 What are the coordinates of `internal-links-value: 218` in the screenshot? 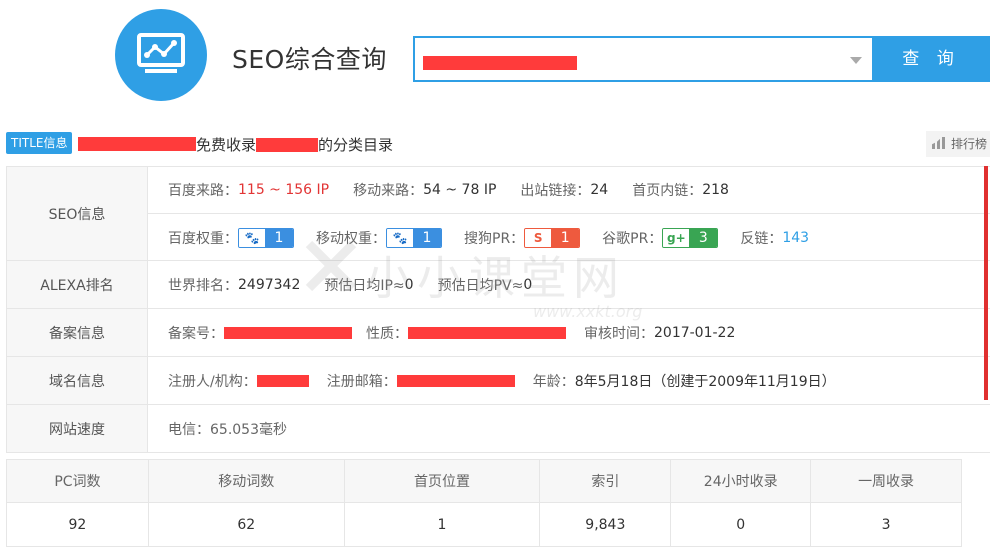 It's located at (715, 190).